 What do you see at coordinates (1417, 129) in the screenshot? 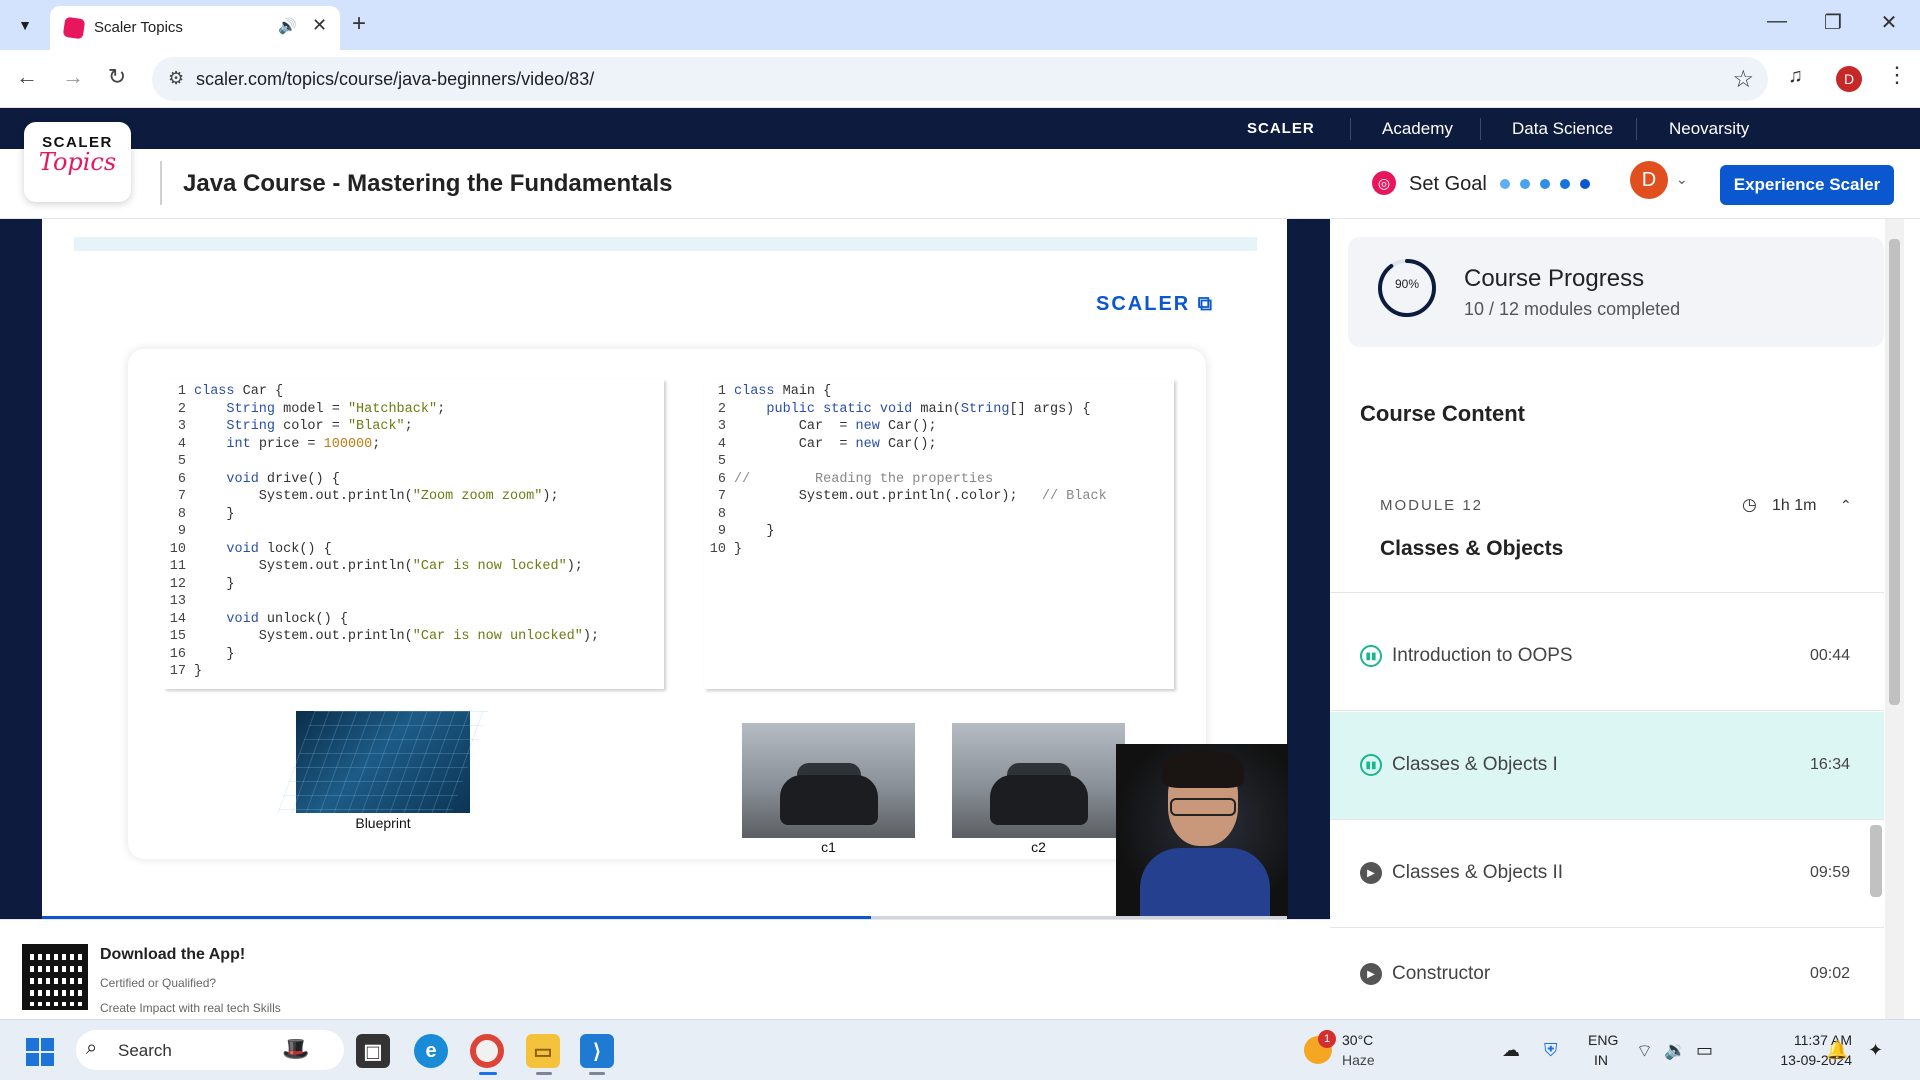
I see `academy-link: Academy` at bounding box center [1417, 129].